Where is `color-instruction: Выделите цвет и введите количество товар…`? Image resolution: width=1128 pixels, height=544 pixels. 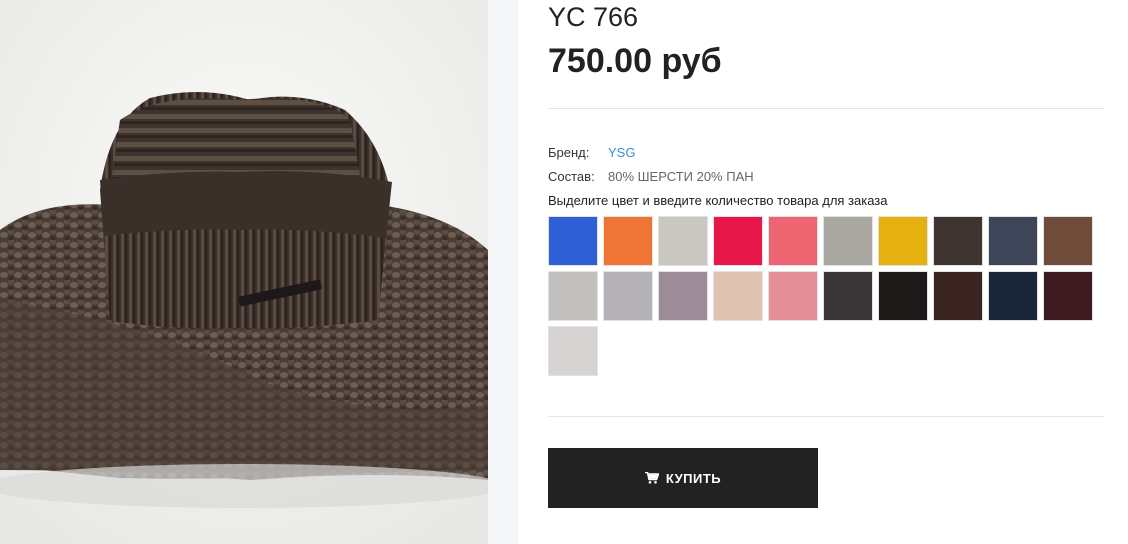 color-instruction: Выделите цвет и введите количество товар… is located at coordinates (718, 200).